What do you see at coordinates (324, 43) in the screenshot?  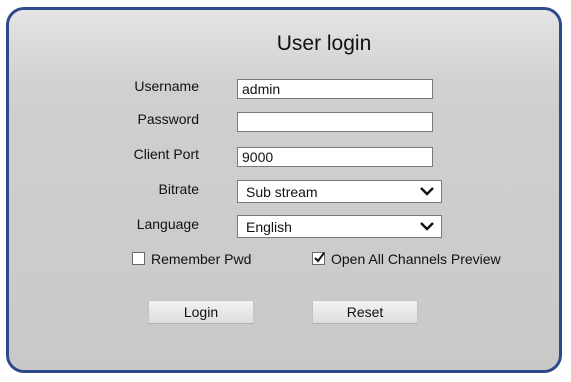 I see `dialog-title: User login` at bounding box center [324, 43].